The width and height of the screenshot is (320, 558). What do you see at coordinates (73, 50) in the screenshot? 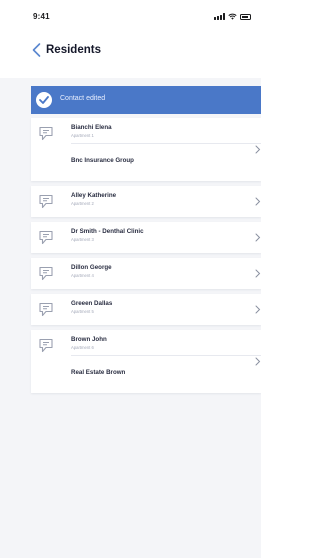
I see `page-title: Residents` at bounding box center [73, 50].